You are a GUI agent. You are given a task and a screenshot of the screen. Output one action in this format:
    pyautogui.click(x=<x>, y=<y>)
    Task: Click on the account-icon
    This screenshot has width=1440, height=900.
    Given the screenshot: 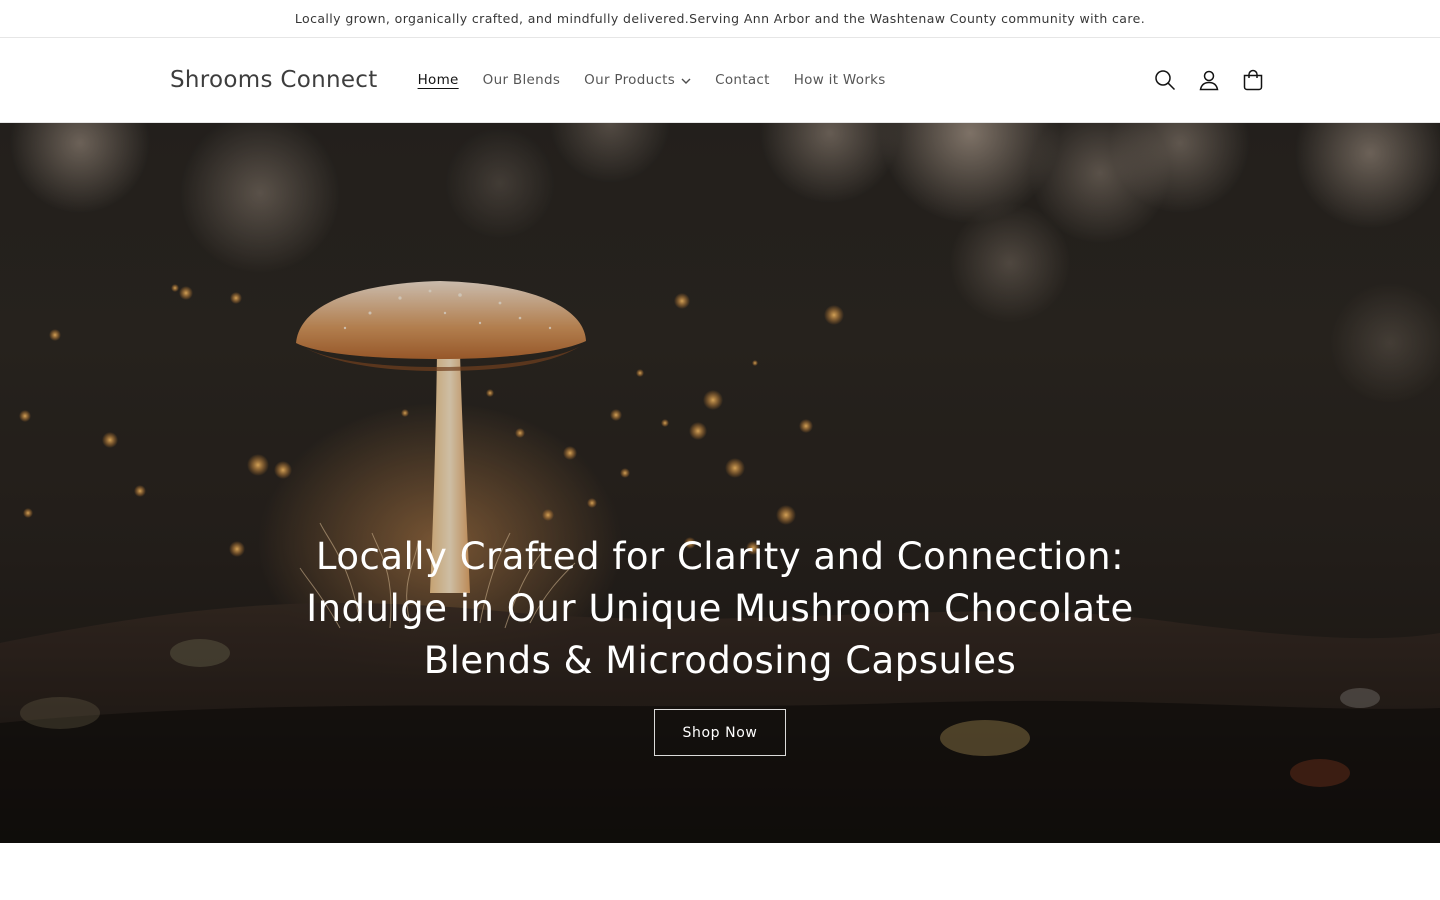 What is the action you would take?
    pyautogui.click(x=1209, y=80)
    